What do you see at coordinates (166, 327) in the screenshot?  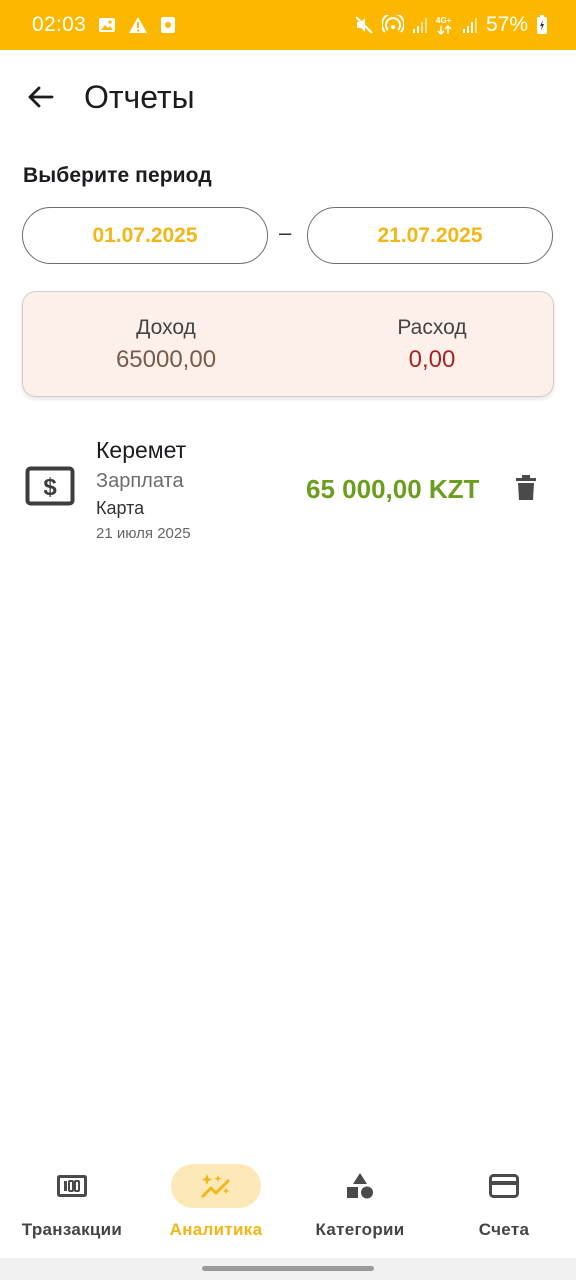 I see `income-label: Доход` at bounding box center [166, 327].